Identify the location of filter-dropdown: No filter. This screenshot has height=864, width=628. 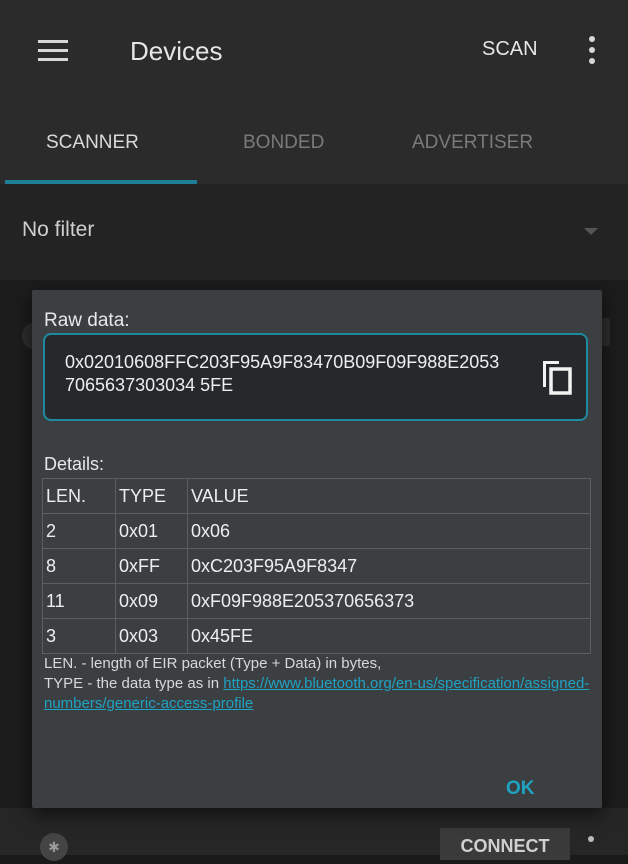
(314, 232).